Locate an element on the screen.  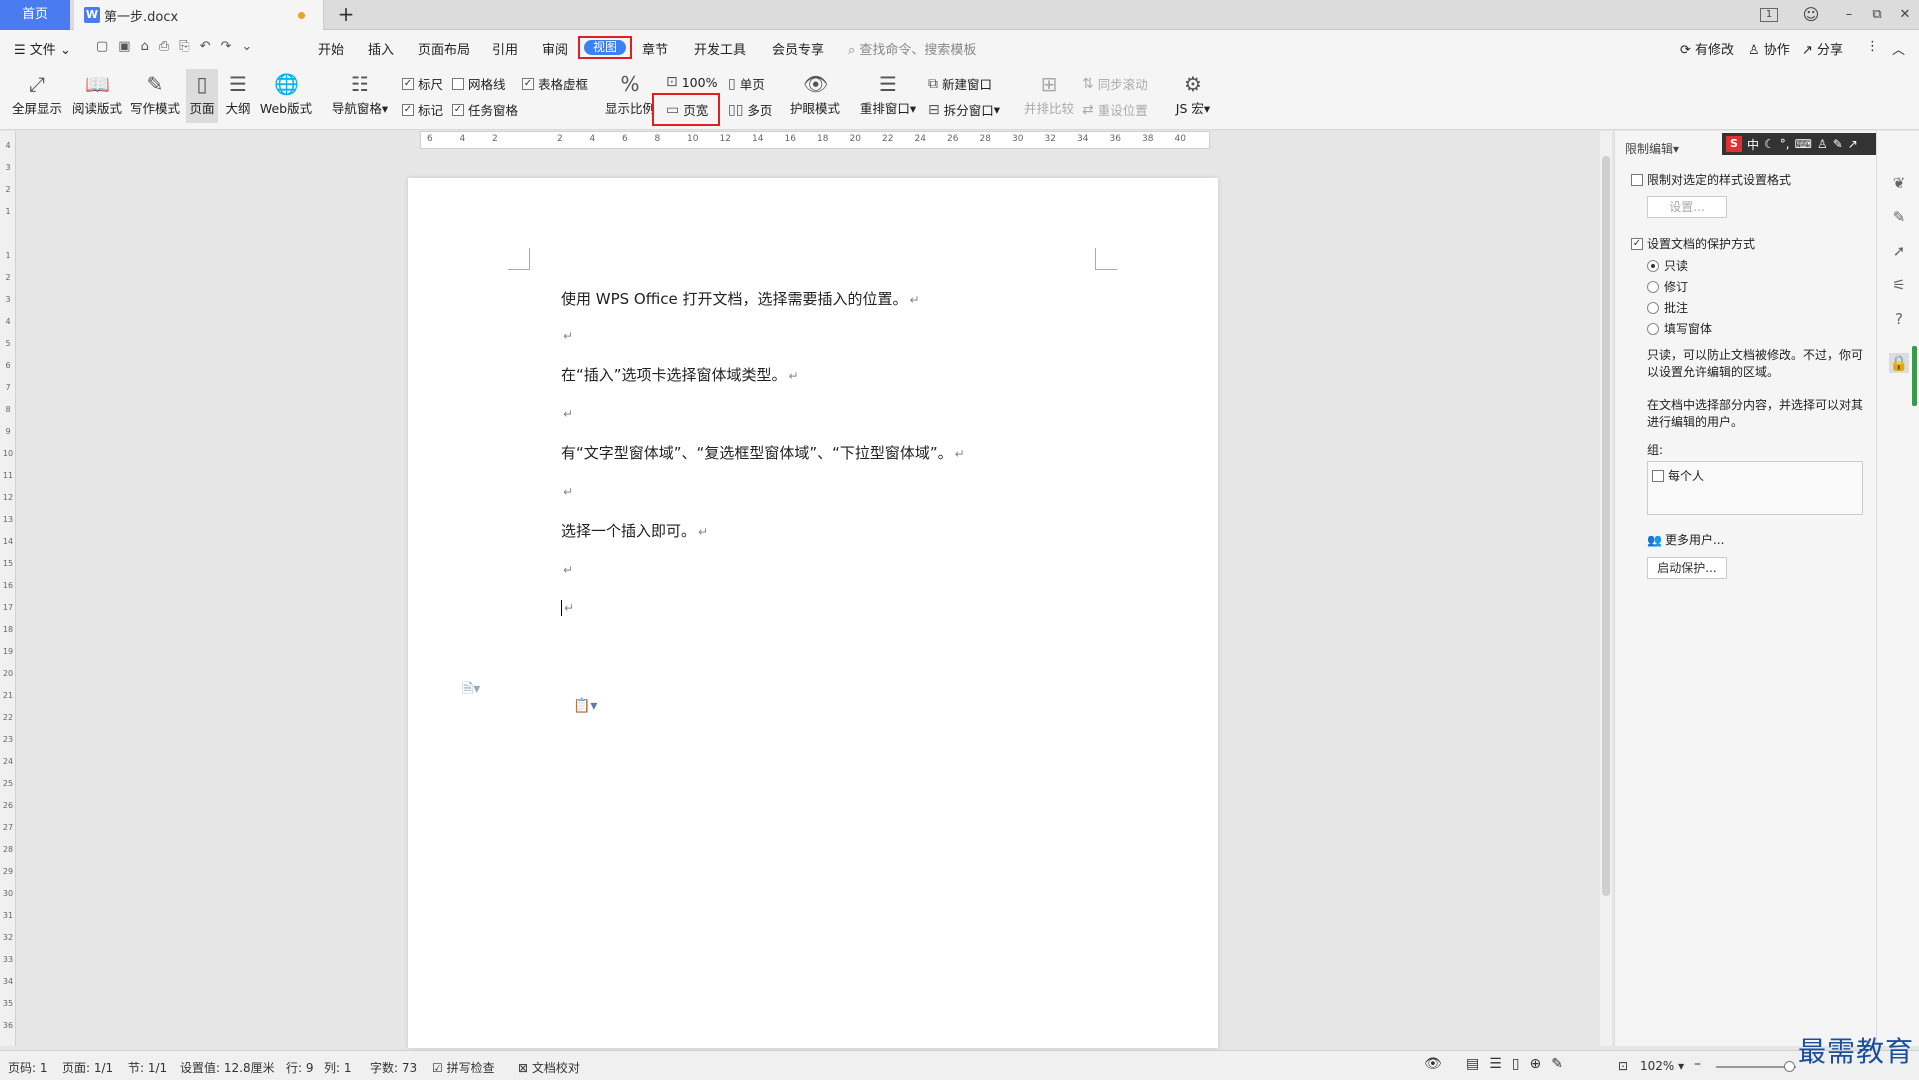
close-button: ✕ is located at coordinates (1905, 15).